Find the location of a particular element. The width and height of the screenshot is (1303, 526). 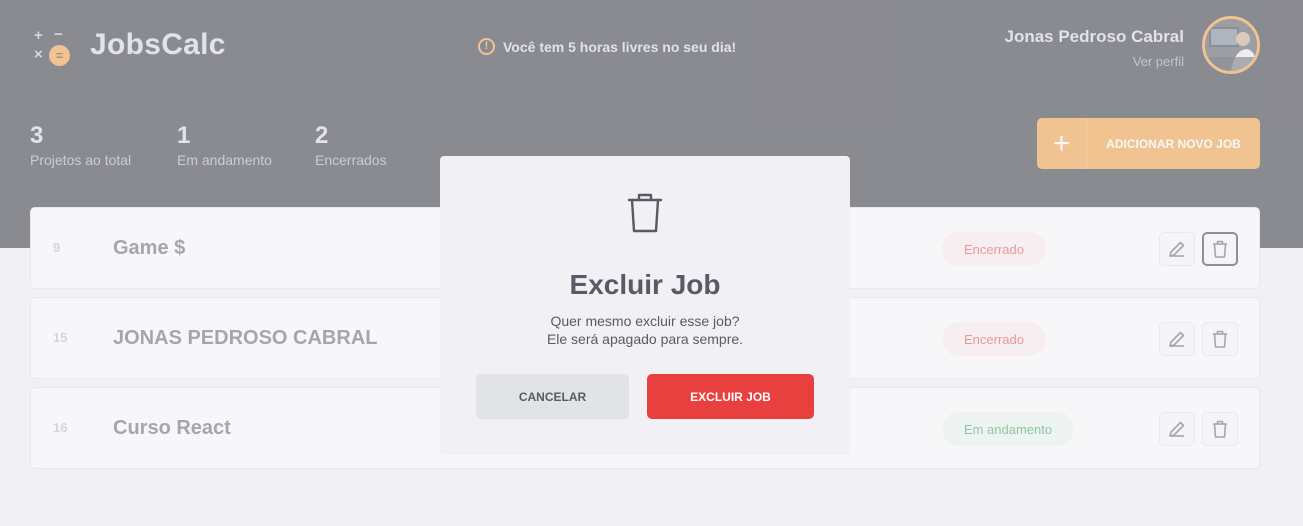

modal-line-2: Ele será apagado para sempre. is located at coordinates (645, 339).